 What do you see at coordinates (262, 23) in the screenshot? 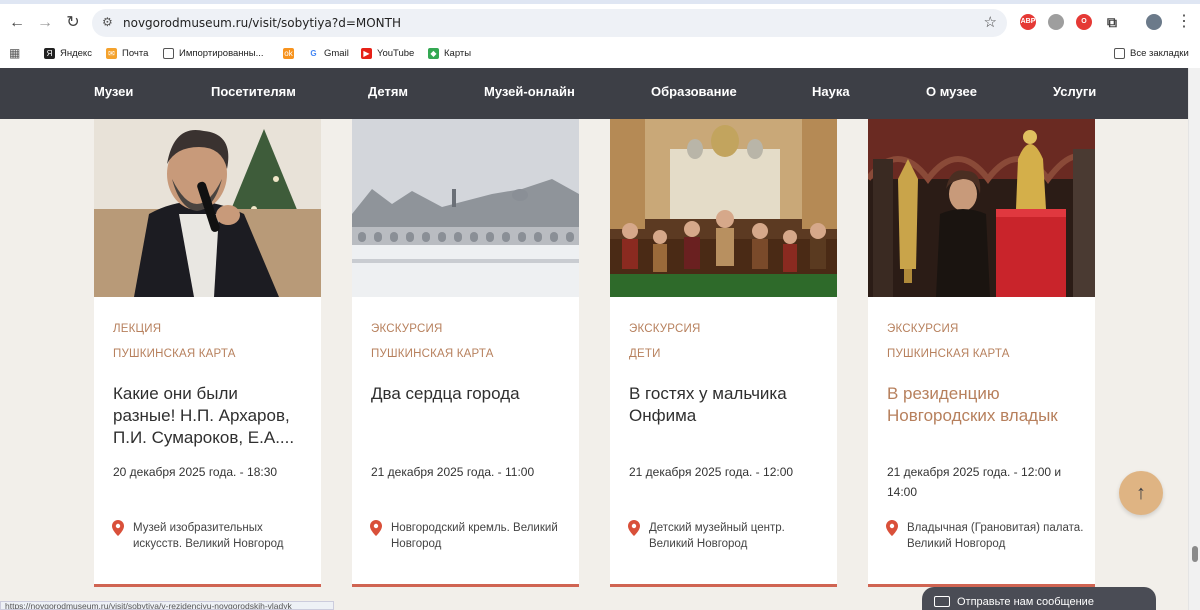
I see `url-text: novgorodmuseum.ru/visit/sobytiya?d=MONTH` at bounding box center [262, 23].